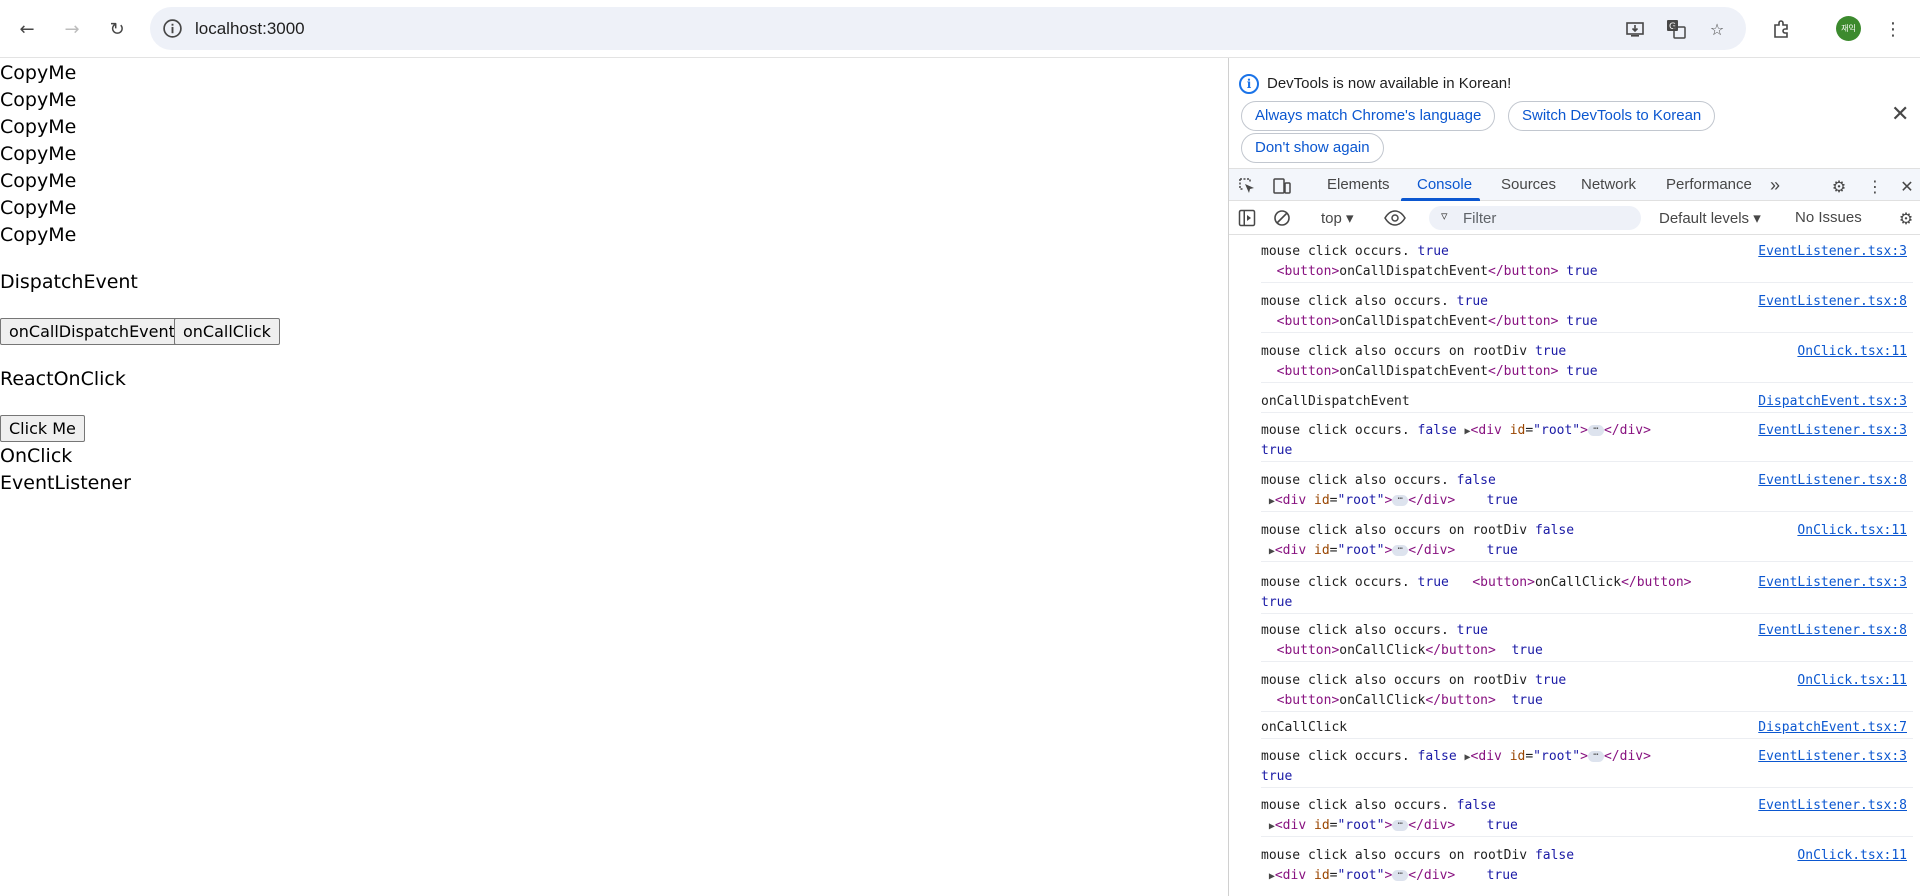 The width and height of the screenshot is (1920, 896). What do you see at coordinates (1828, 217) in the screenshot?
I see `issues-counter: No Issues` at bounding box center [1828, 217].